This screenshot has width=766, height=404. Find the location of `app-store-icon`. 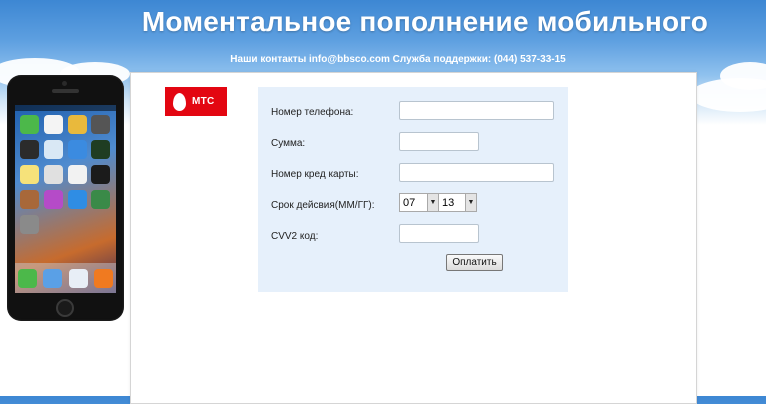

app-store-icon is located at coordinates (77, 199).